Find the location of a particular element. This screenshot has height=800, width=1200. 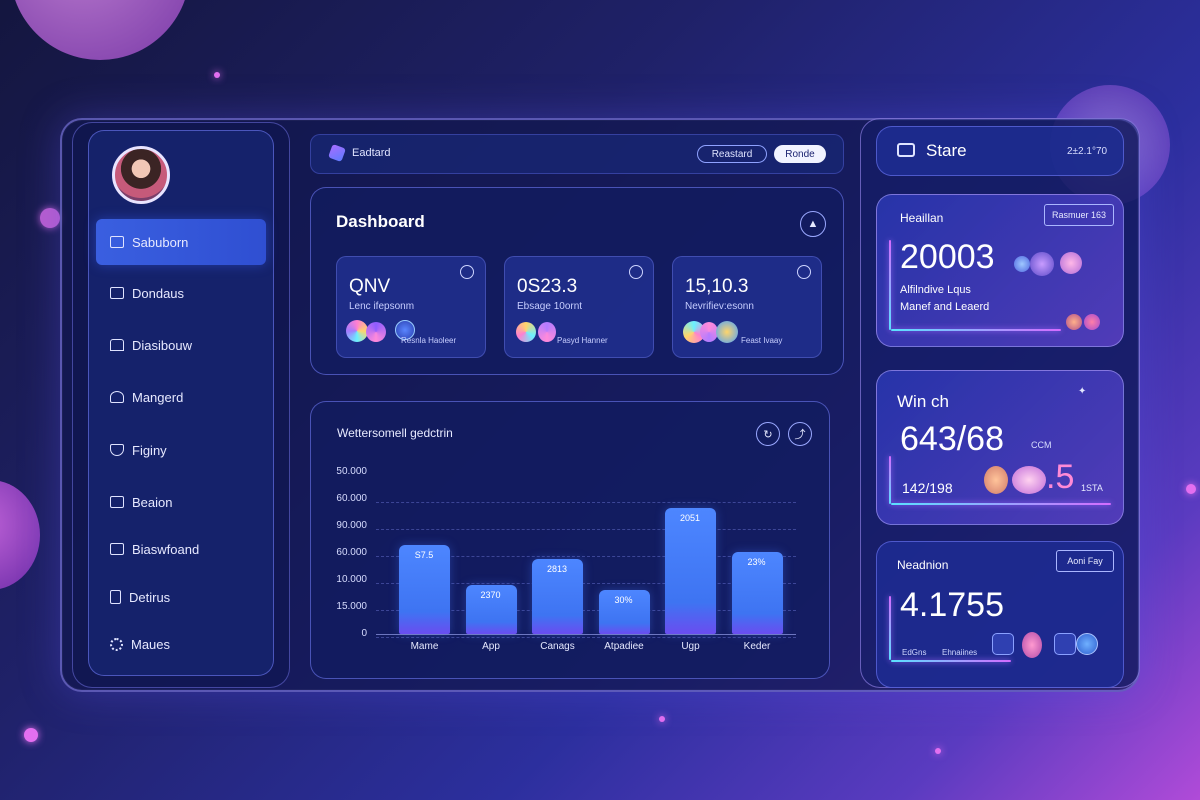

sidebar-item-label: Beaion is located at coordinates (152, 502).